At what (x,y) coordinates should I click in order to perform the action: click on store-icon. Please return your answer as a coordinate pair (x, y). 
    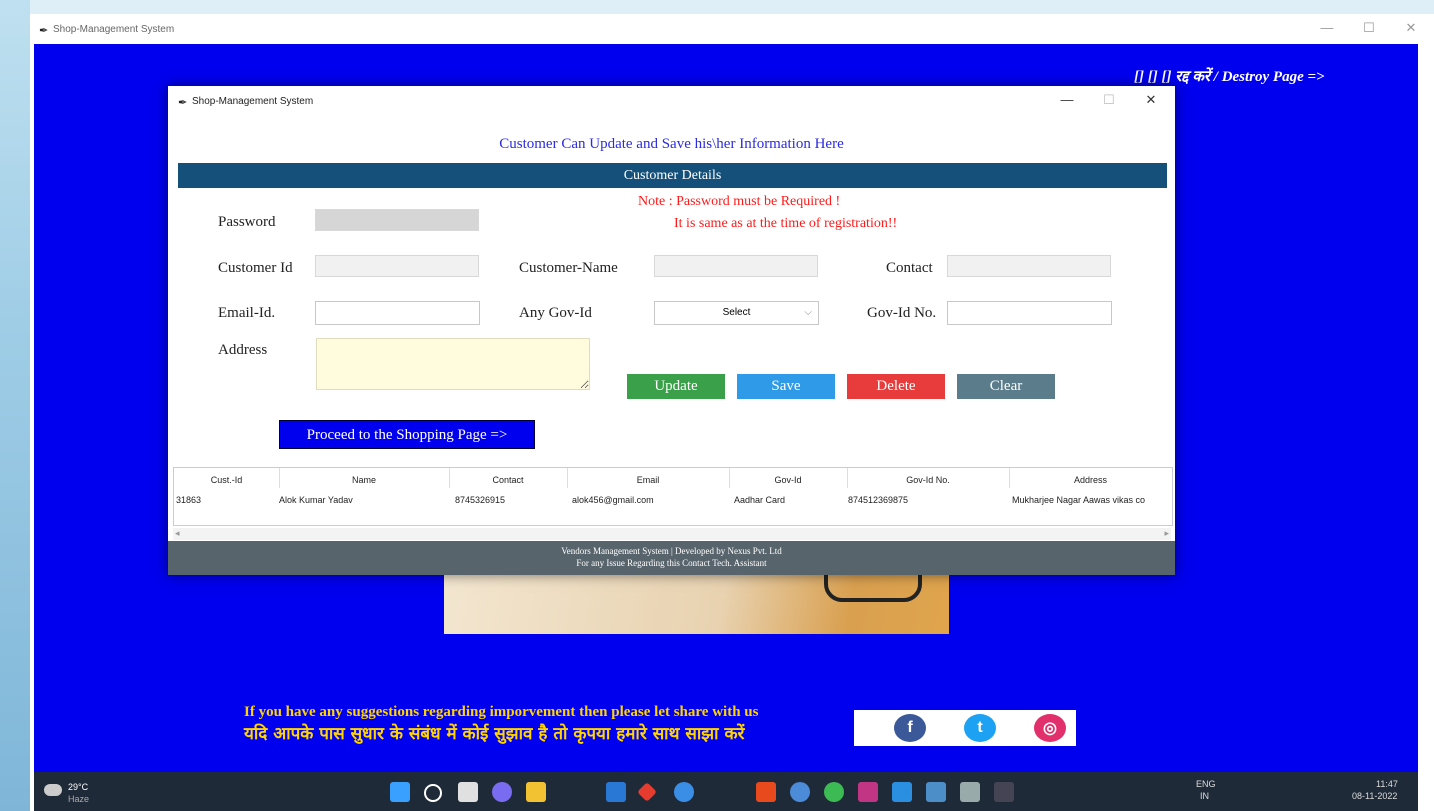
    Looking at the image, I should click on (616, 792).